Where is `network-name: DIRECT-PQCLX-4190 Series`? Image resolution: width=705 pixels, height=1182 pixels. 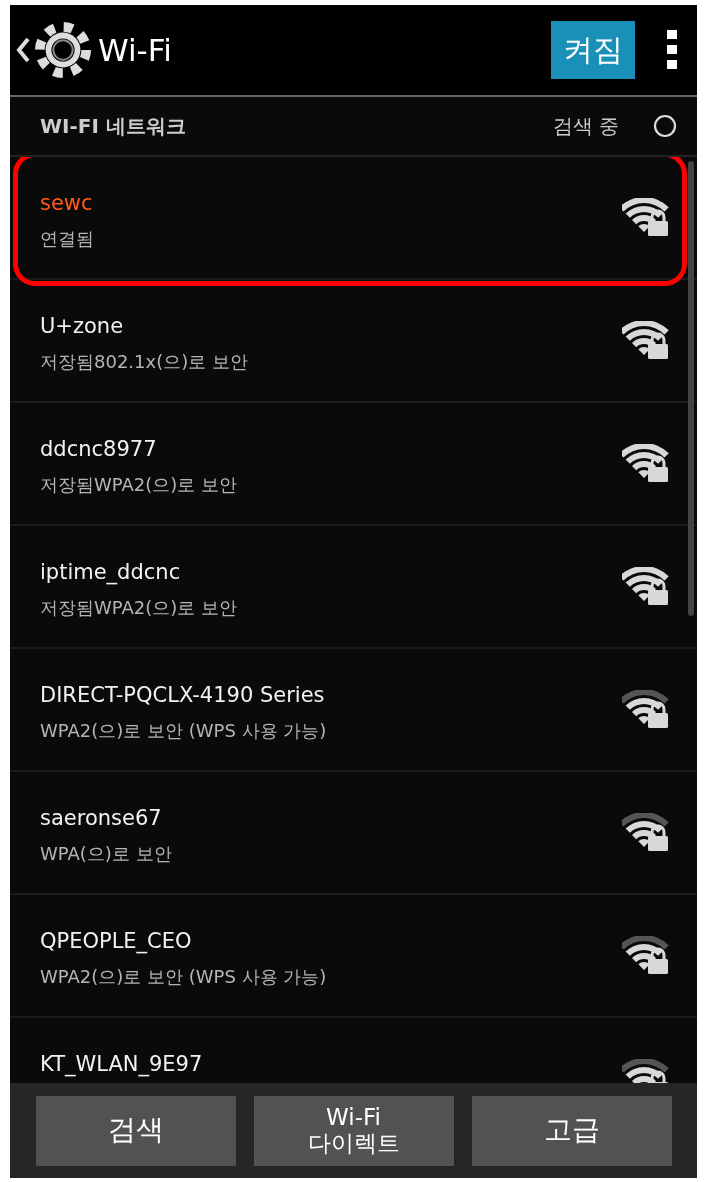
network-name: DIRECT-PQCLX-4190 Series is located at coordinates (183, 695).